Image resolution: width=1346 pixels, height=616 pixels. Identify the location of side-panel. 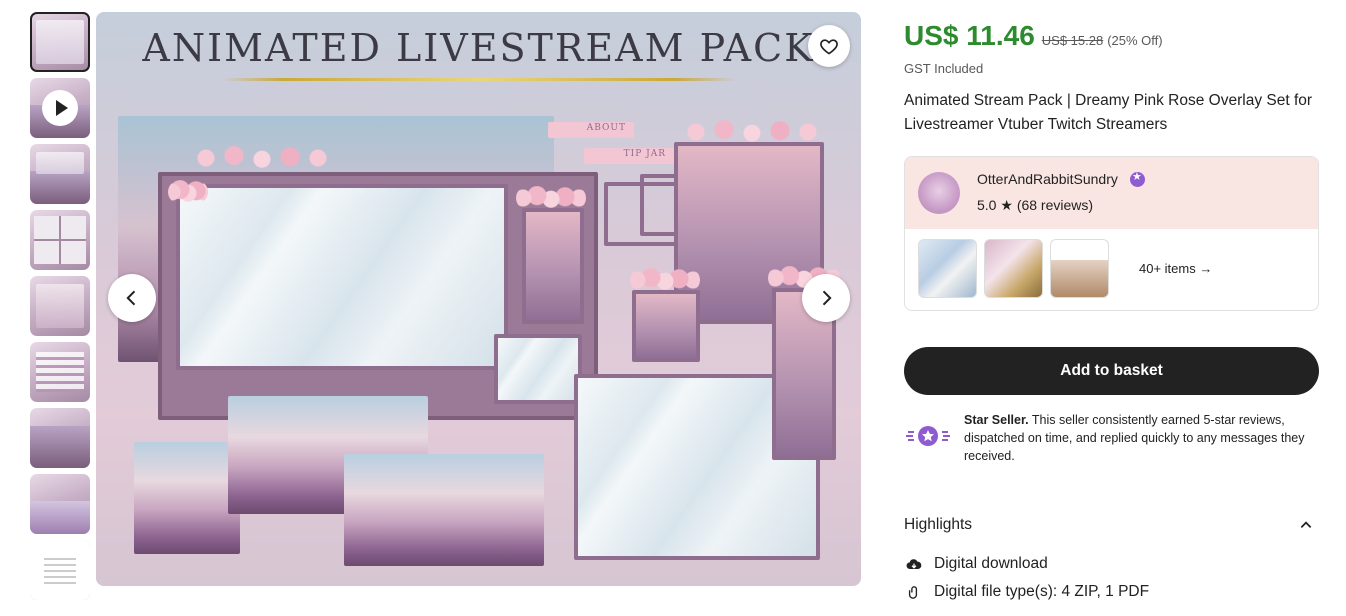
(553, 266).